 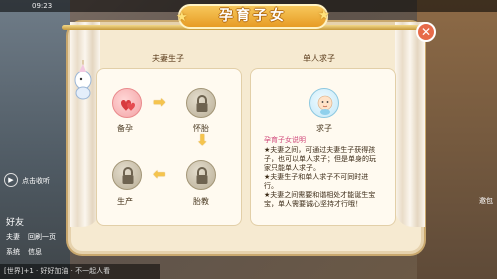 I want to click on chat-bottom-bar: [世界]+1 · 好好加油 · 不一起人看, so click(x=80, y=271).